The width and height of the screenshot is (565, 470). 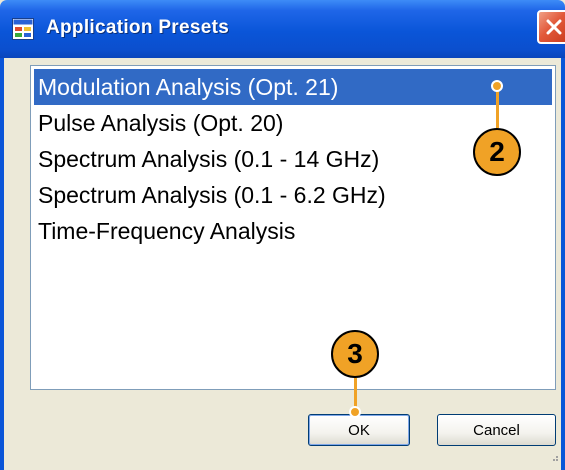 I want to click on window-title: Application Presets, so click(x=138, y=27).